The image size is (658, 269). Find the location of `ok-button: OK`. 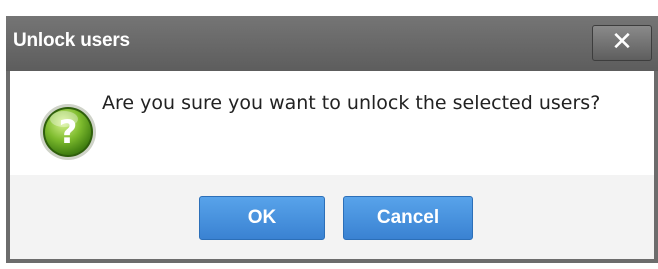

ok-button: OK is located at coordinates (262, 218).